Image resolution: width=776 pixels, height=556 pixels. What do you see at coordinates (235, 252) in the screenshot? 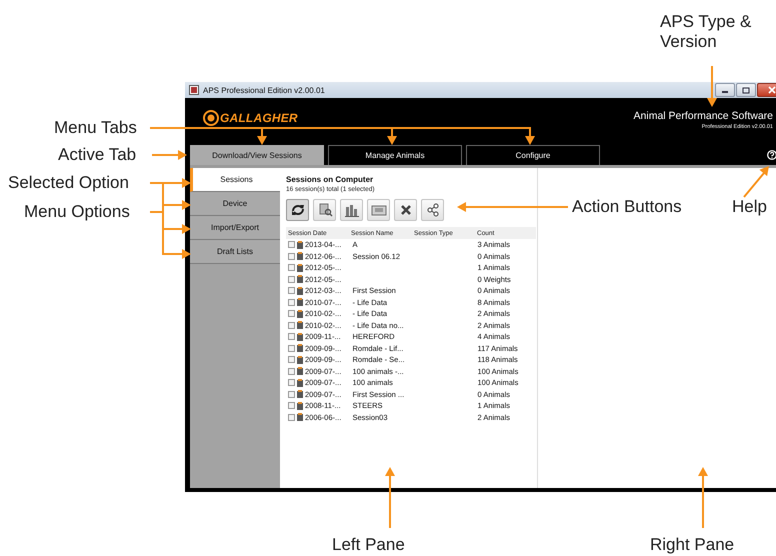
I see `menu-option: Draft Lists` at bounding box center [235, 252].